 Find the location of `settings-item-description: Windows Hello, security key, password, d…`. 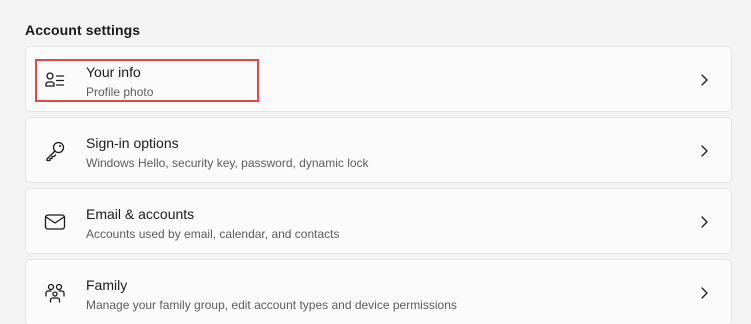

settings-item-description: Windows Hello, security key, password, d… is located at coordinates (227, 163).